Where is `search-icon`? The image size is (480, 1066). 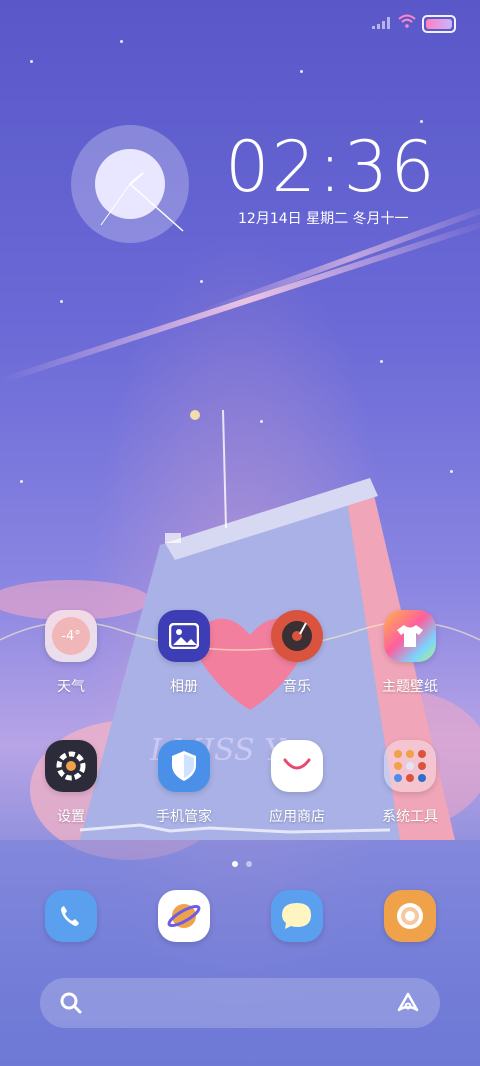
search-icon is located at coordinates (71, 1003).